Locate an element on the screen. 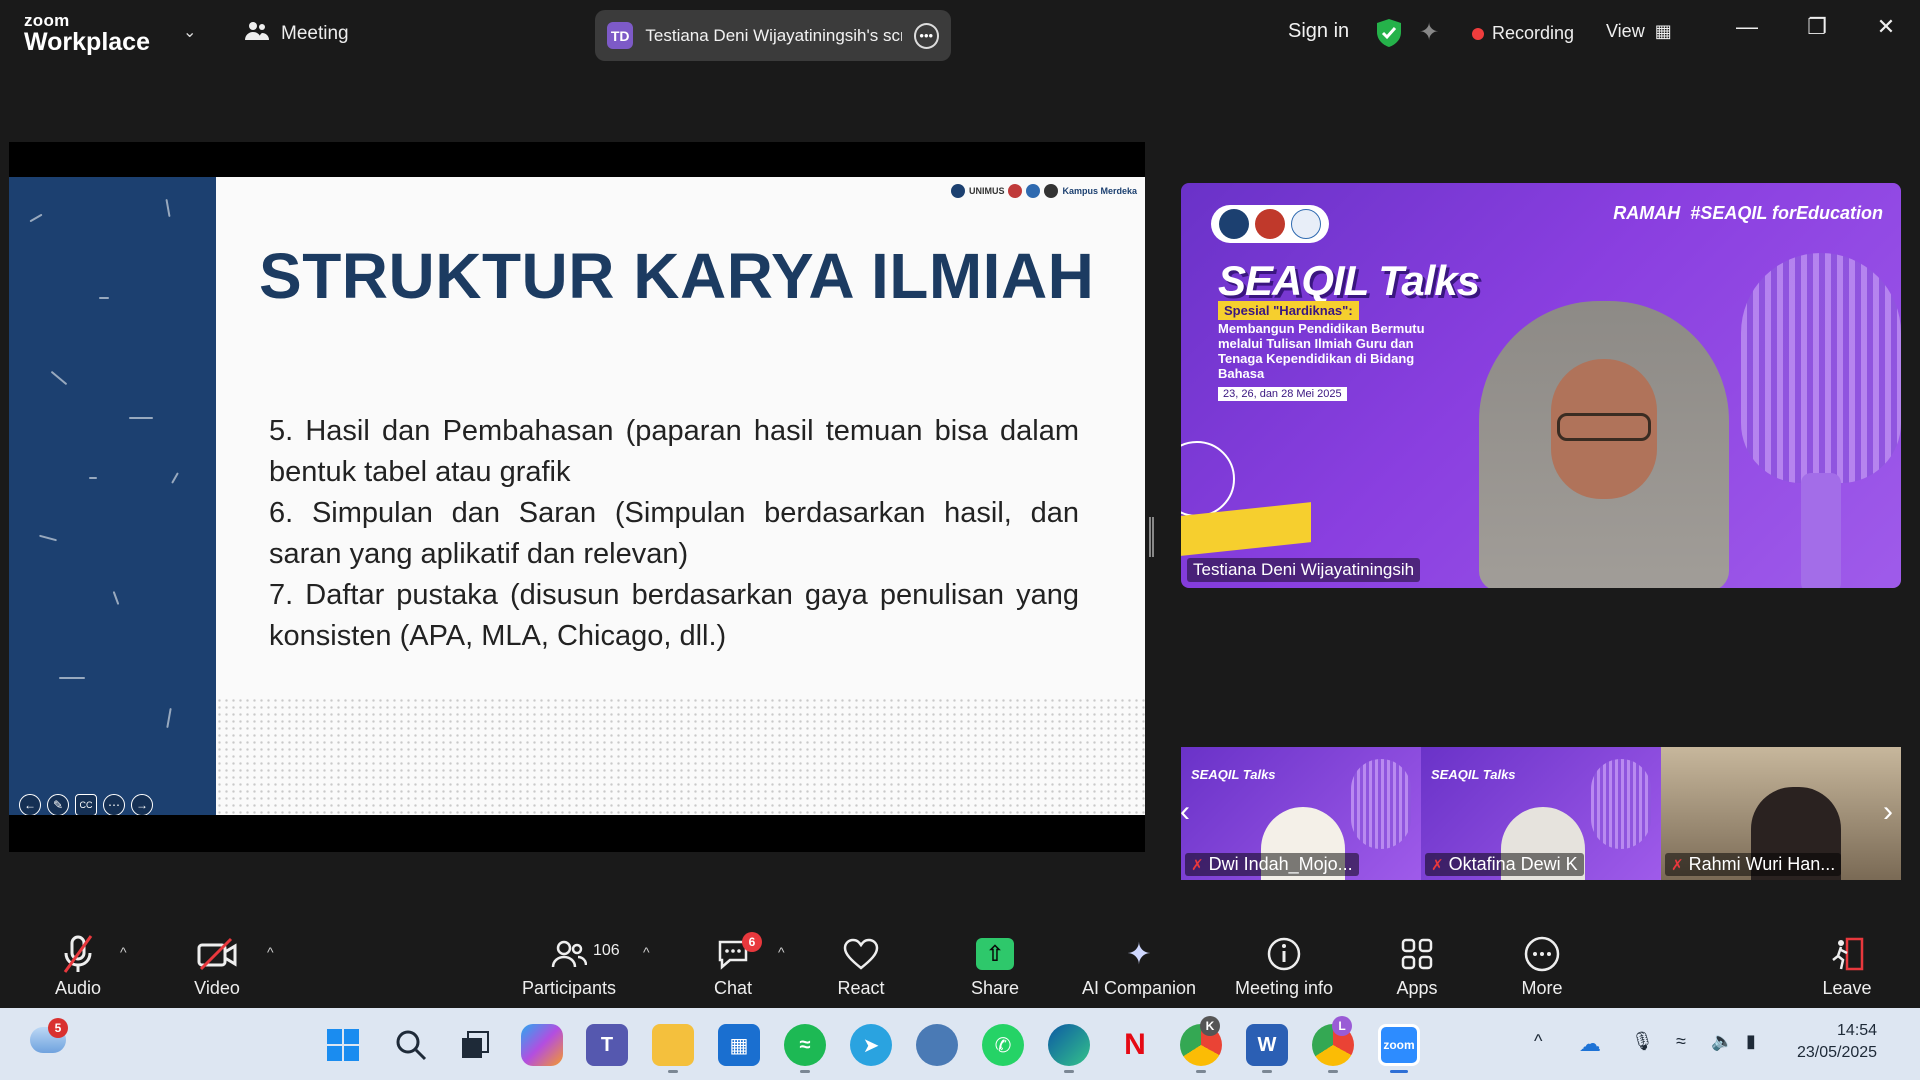  edge-icon is located at coordinates (1069, 1045).